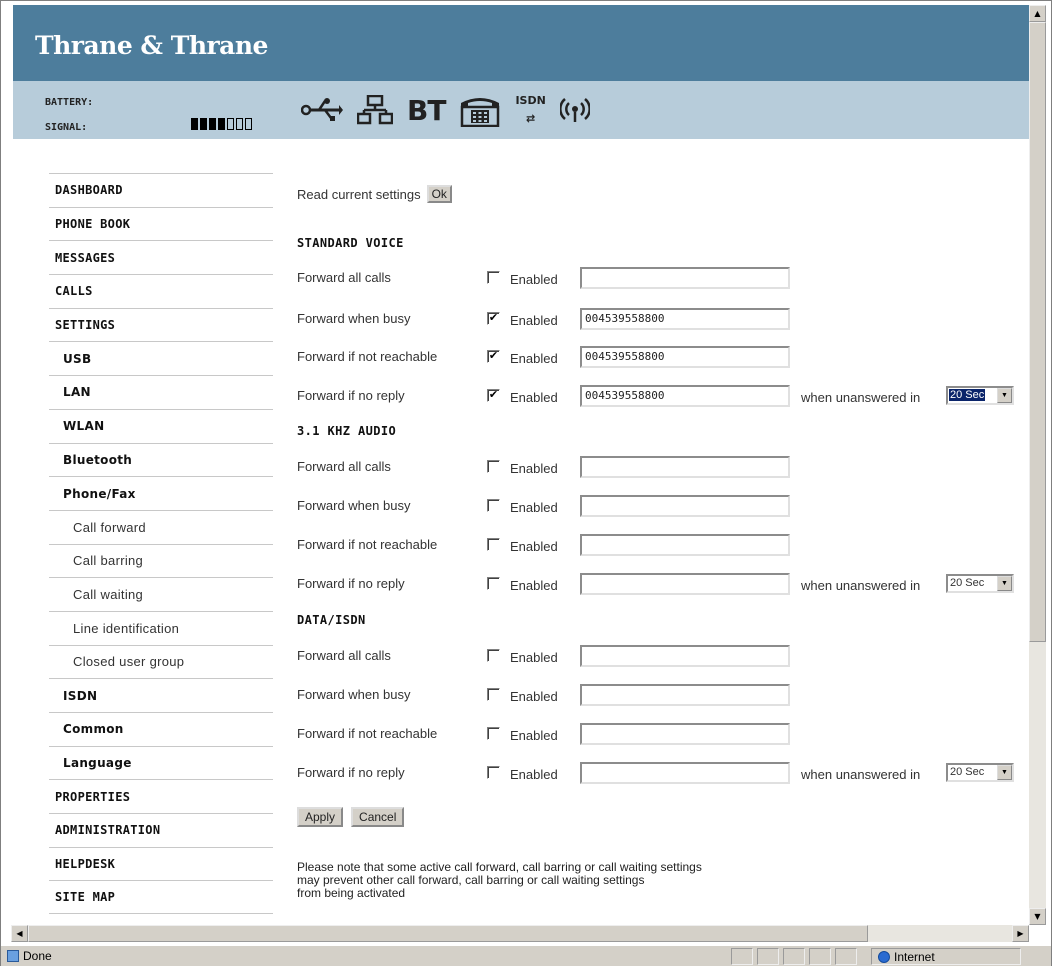 Image resolution: width=1052 pixels, height=966 pixels. Describe the element at coordinates (161, 526) in the screenshot. I see `sidebar-item-call-forward: Call forward` at that location.